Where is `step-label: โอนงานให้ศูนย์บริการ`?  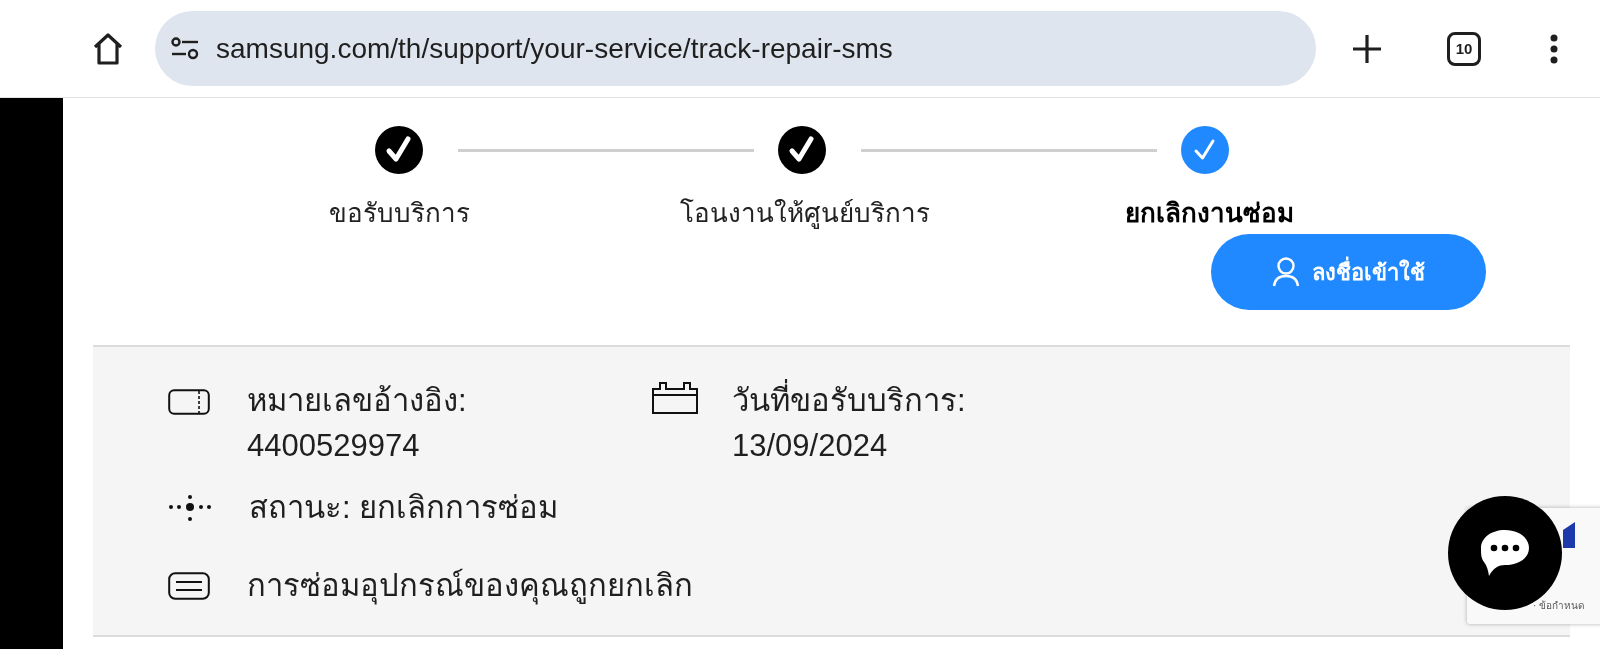 step-label: โอนงานให้ศูนย์บริการ is located at coordinates (804, 214).